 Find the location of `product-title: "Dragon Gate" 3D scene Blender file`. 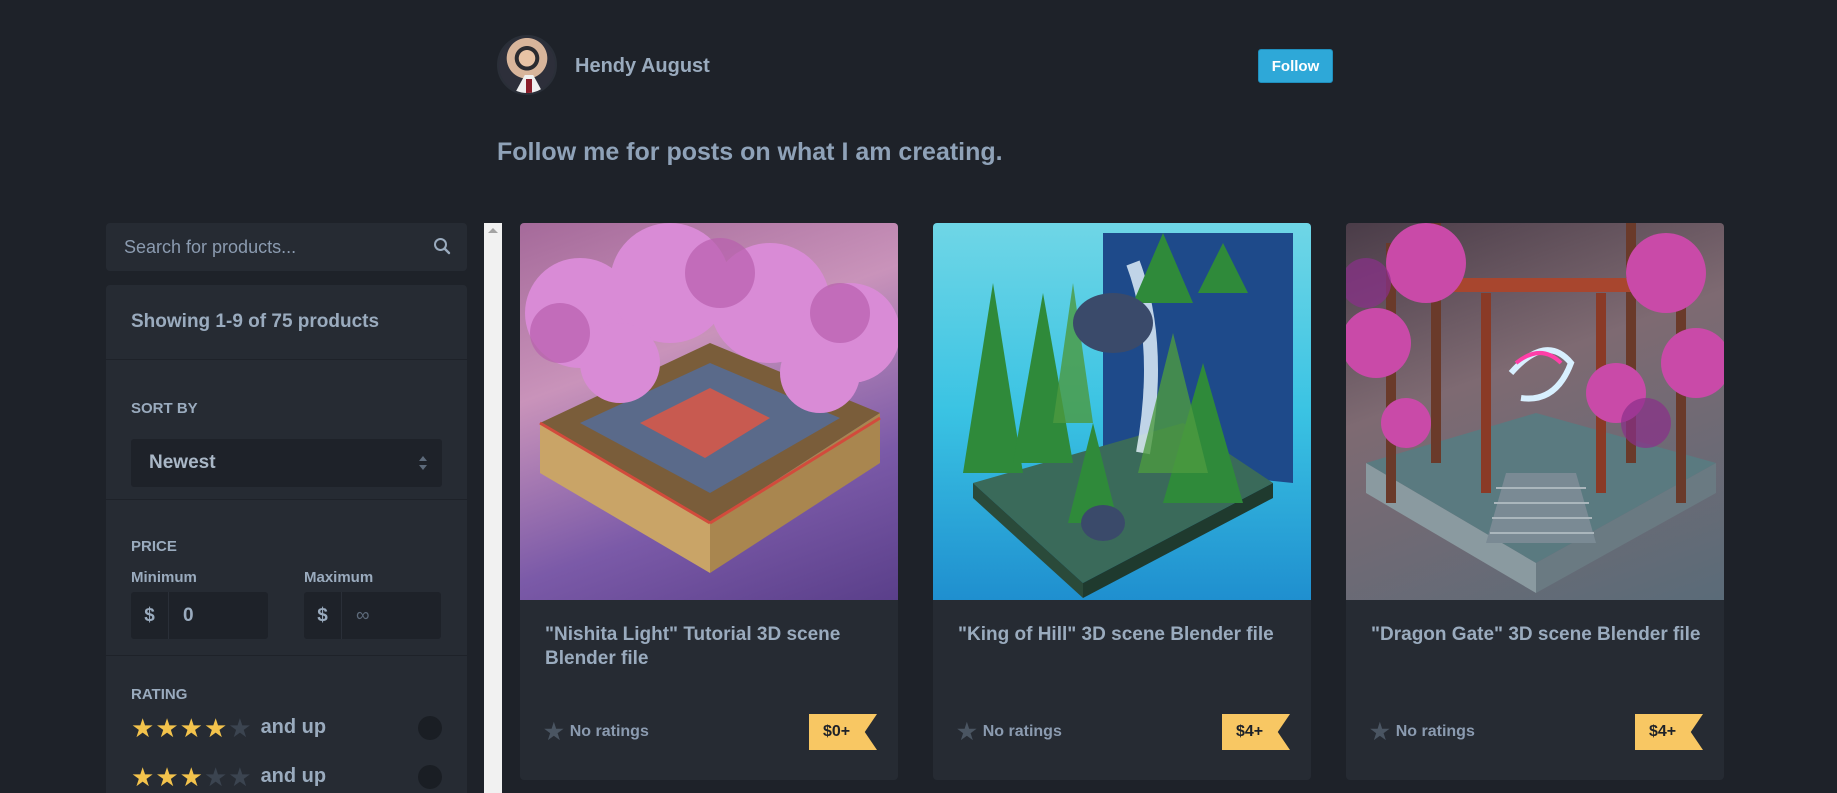

product-title: "Dragon Gate" 3D scene Blender file is located at coordinates (1536, 635).